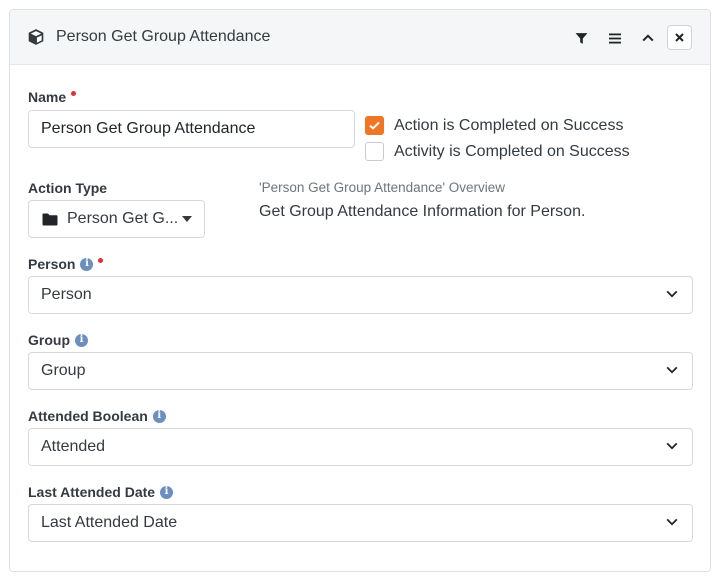 This screenshot has height=581, width=721. I want to click on action-completed-checkbox, so click(374, 125).